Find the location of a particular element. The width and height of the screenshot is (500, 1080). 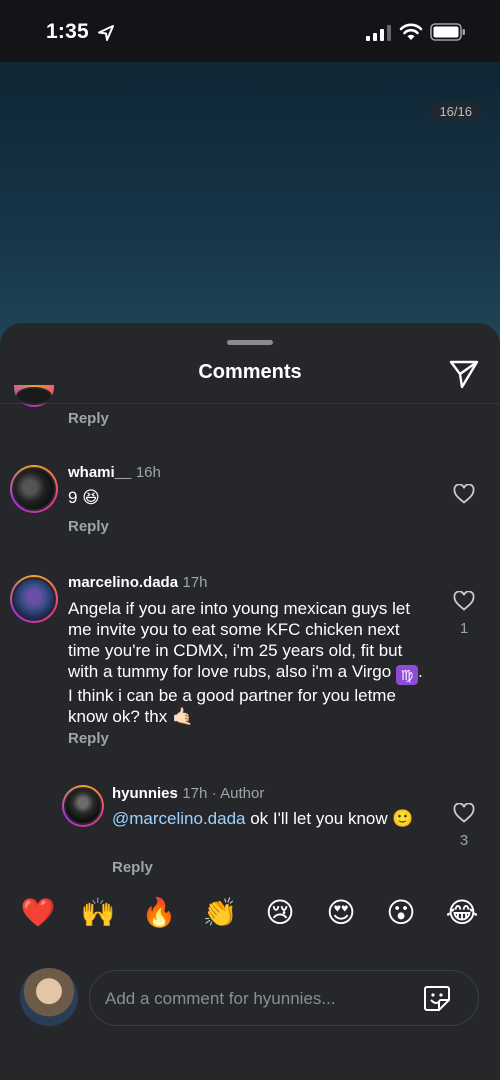

sticker-icon is located at coordinates (437, 998).